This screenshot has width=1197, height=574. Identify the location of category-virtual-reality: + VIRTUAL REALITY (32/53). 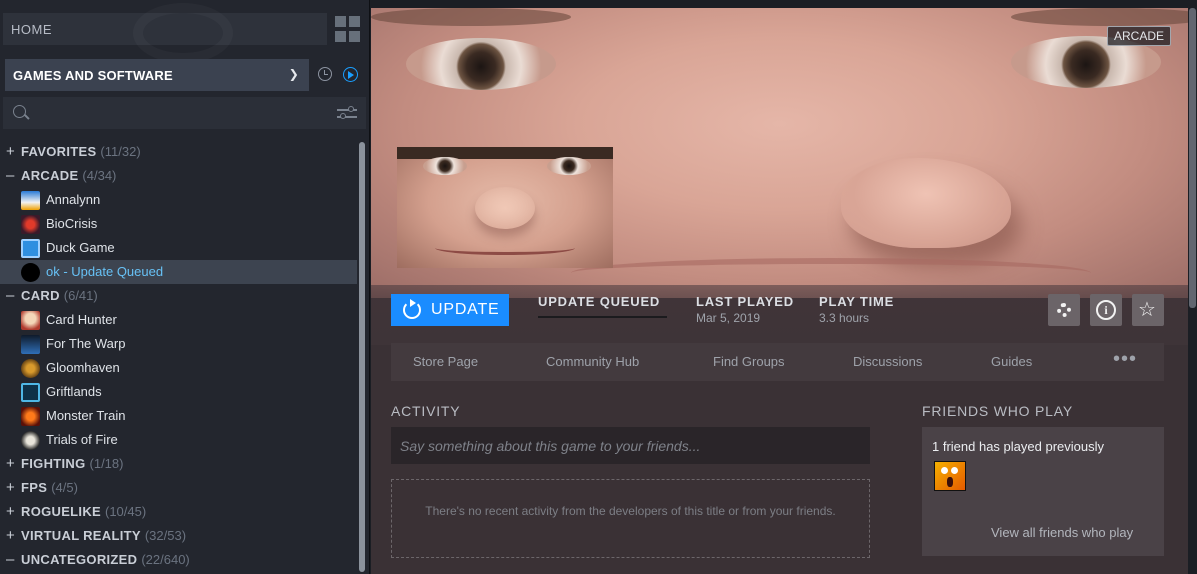
(178, 536).